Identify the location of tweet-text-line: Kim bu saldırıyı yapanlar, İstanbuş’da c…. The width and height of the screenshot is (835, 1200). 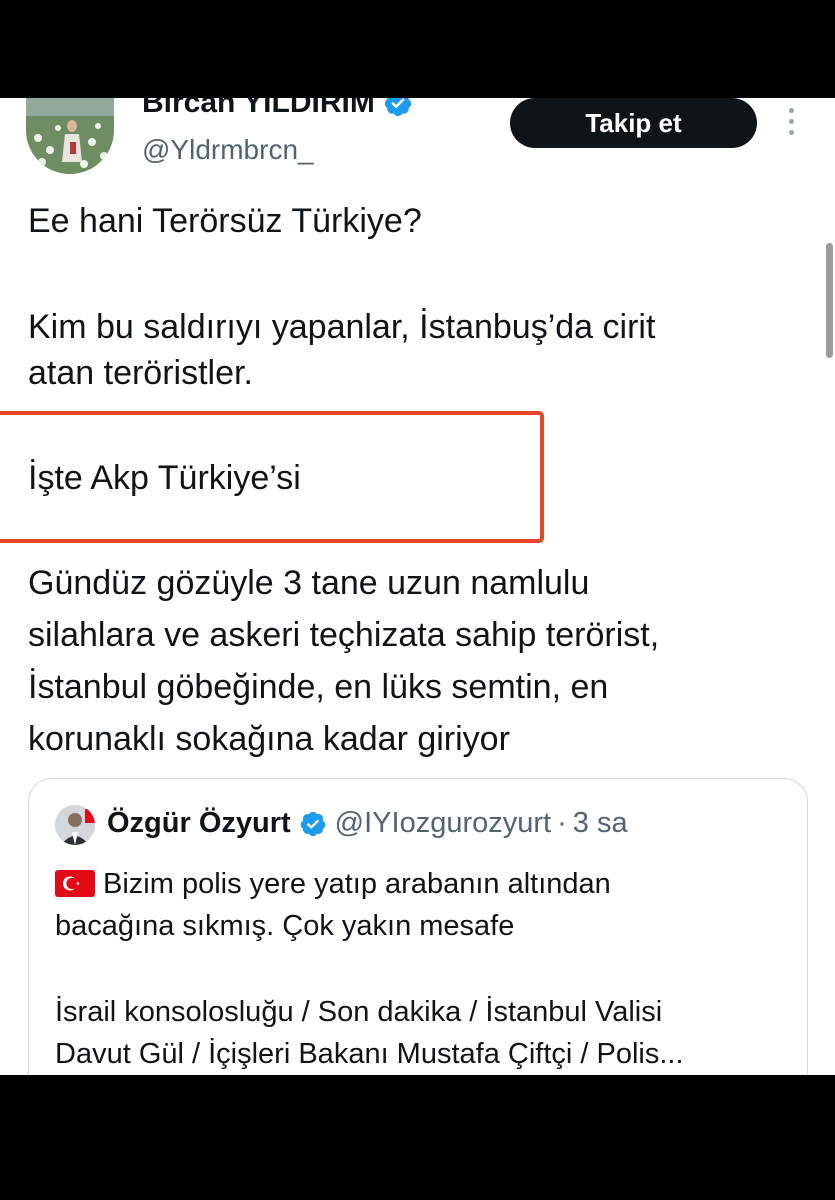
(342, 327).